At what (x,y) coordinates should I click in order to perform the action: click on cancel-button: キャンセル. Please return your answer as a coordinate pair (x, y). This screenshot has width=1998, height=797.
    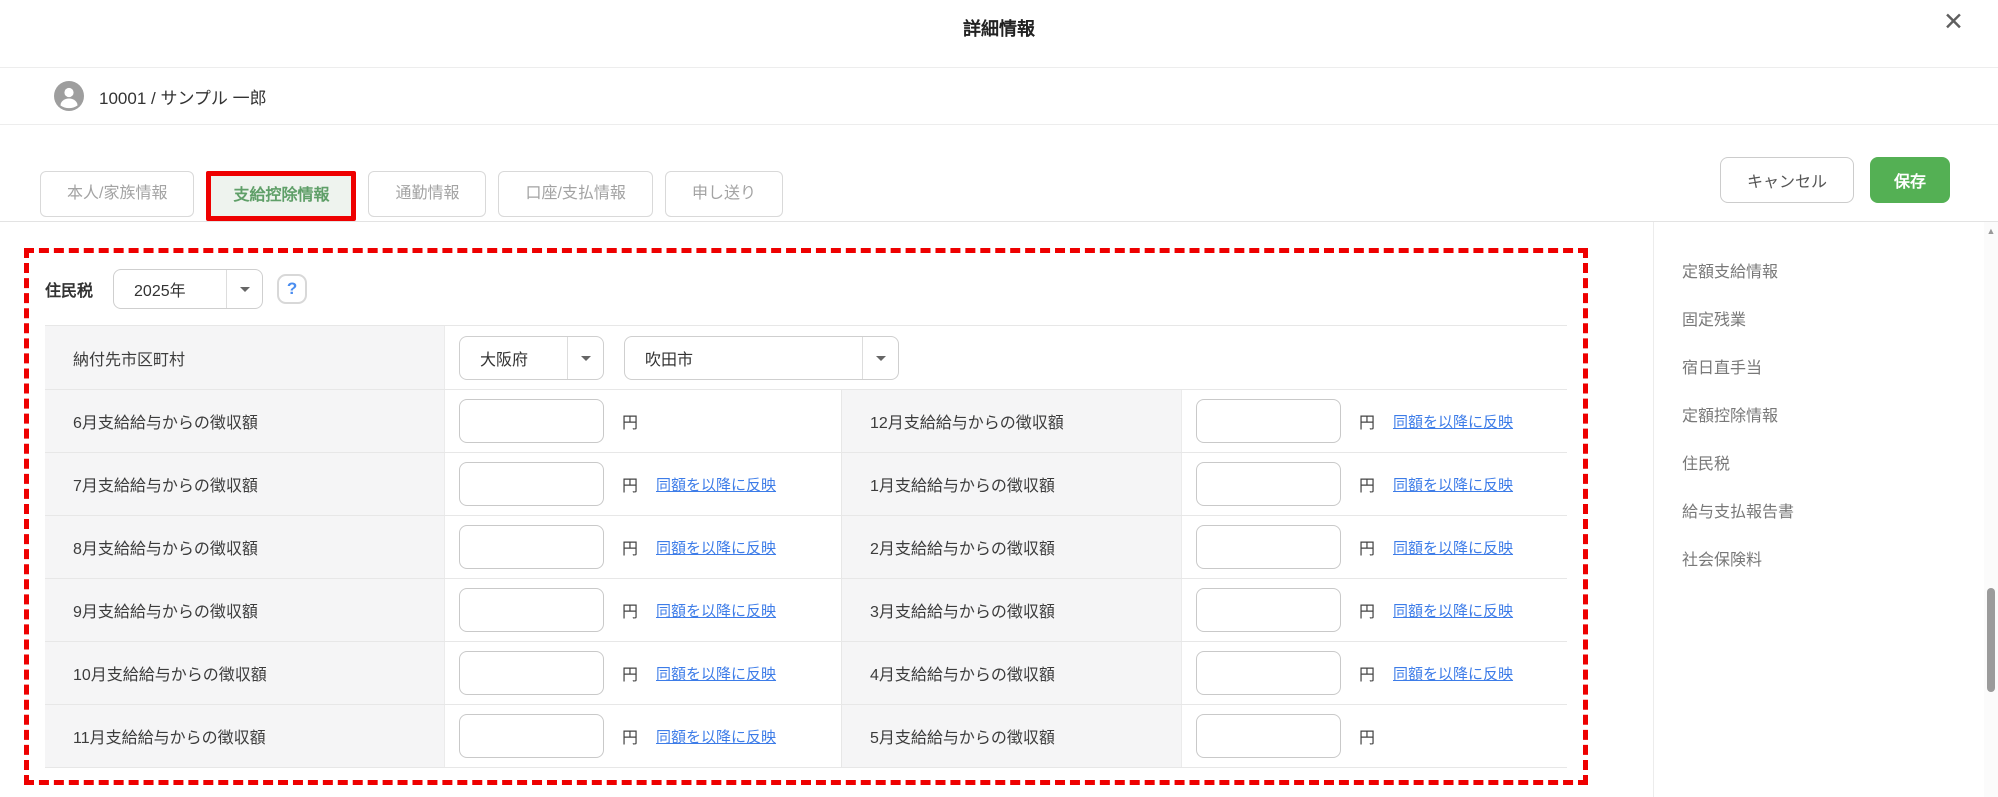
    Looking at the image, I should click on (1786, 180).